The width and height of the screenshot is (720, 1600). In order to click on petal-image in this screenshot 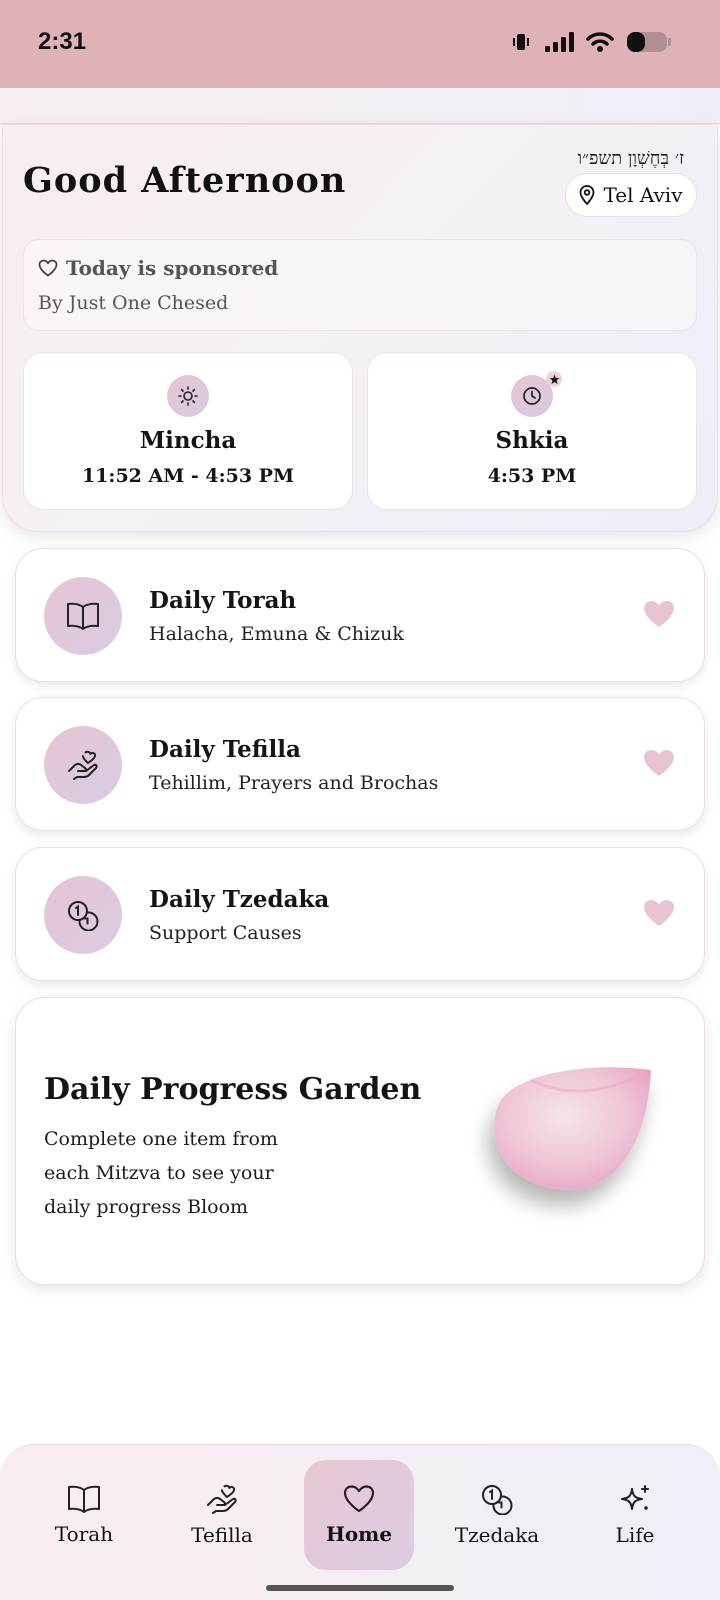, I will do `click(572, 1128)`.